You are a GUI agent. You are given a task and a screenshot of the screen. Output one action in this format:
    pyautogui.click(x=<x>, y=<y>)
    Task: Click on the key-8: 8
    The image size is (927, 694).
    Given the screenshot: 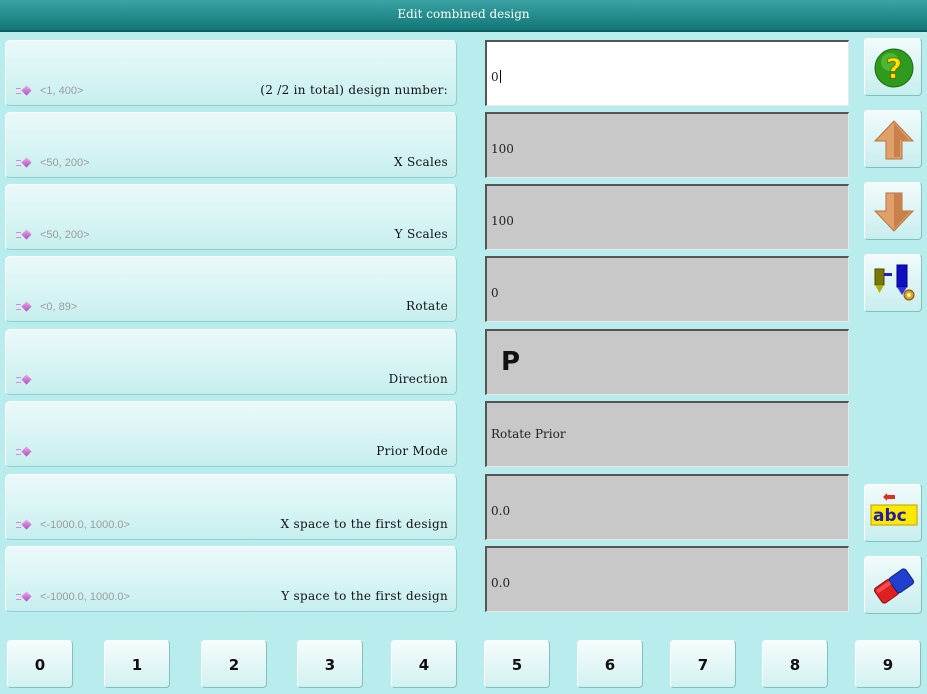 What is the action you would take?
    pyautogui.click(x=795, y=664)
    